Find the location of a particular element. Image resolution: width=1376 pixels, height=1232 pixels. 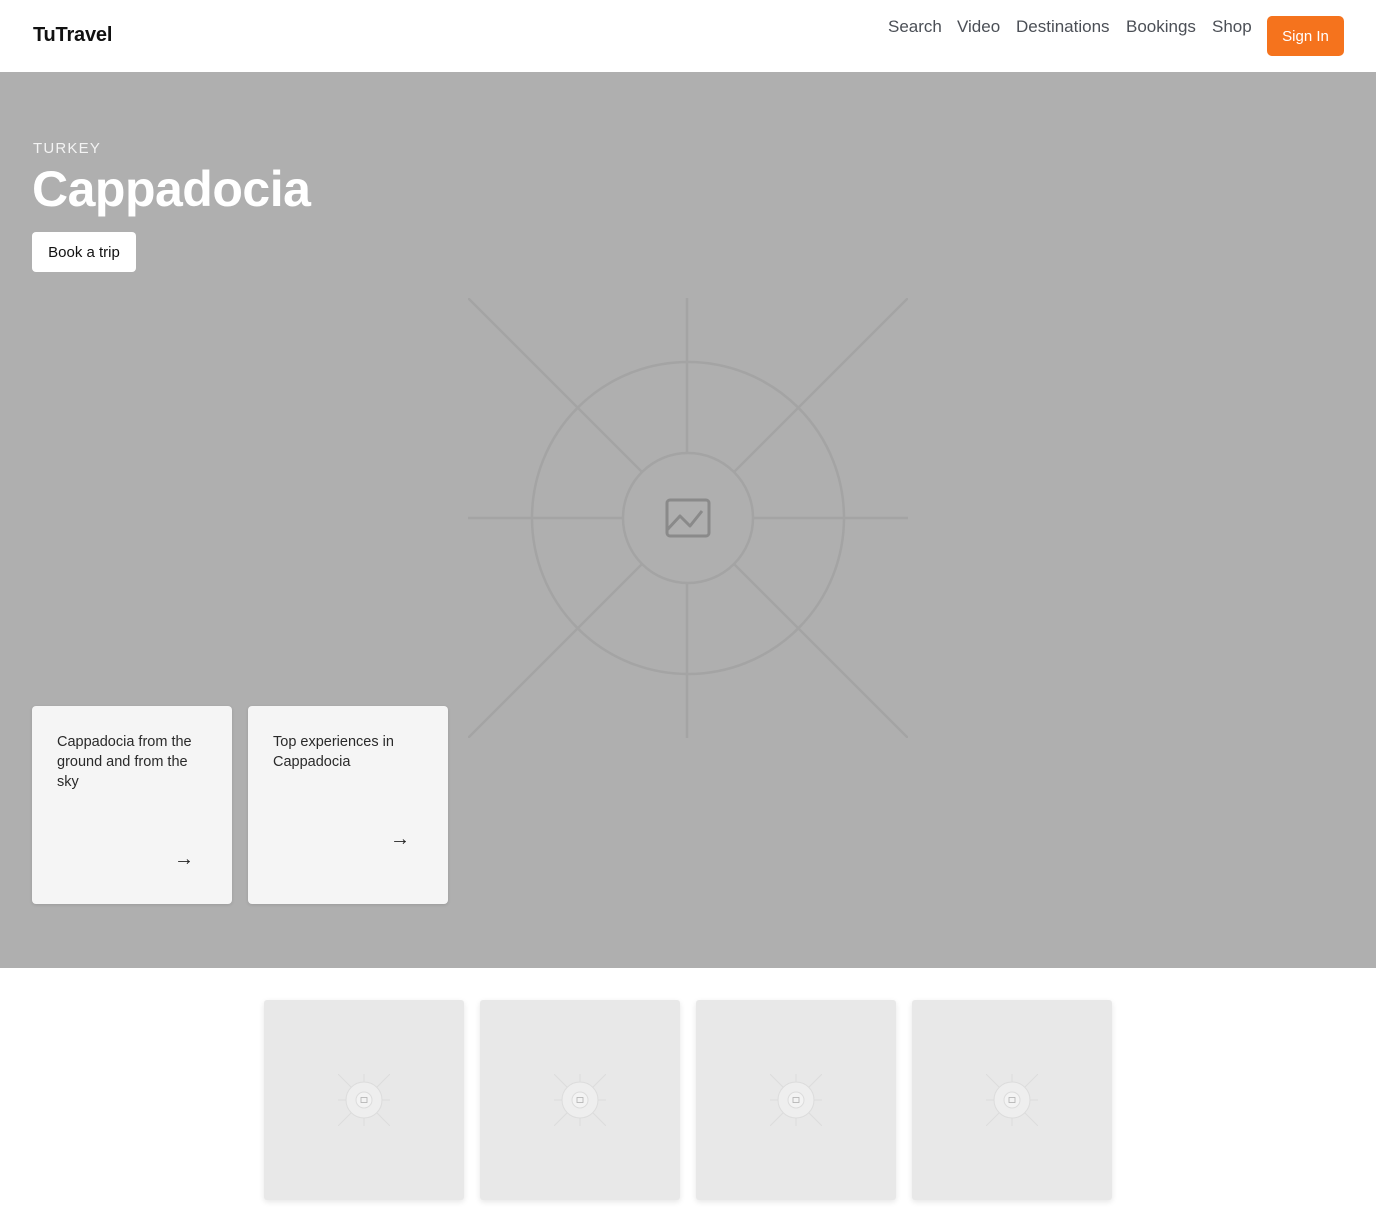

hero-title: Cappadocia is located at coordinates (171, 189).